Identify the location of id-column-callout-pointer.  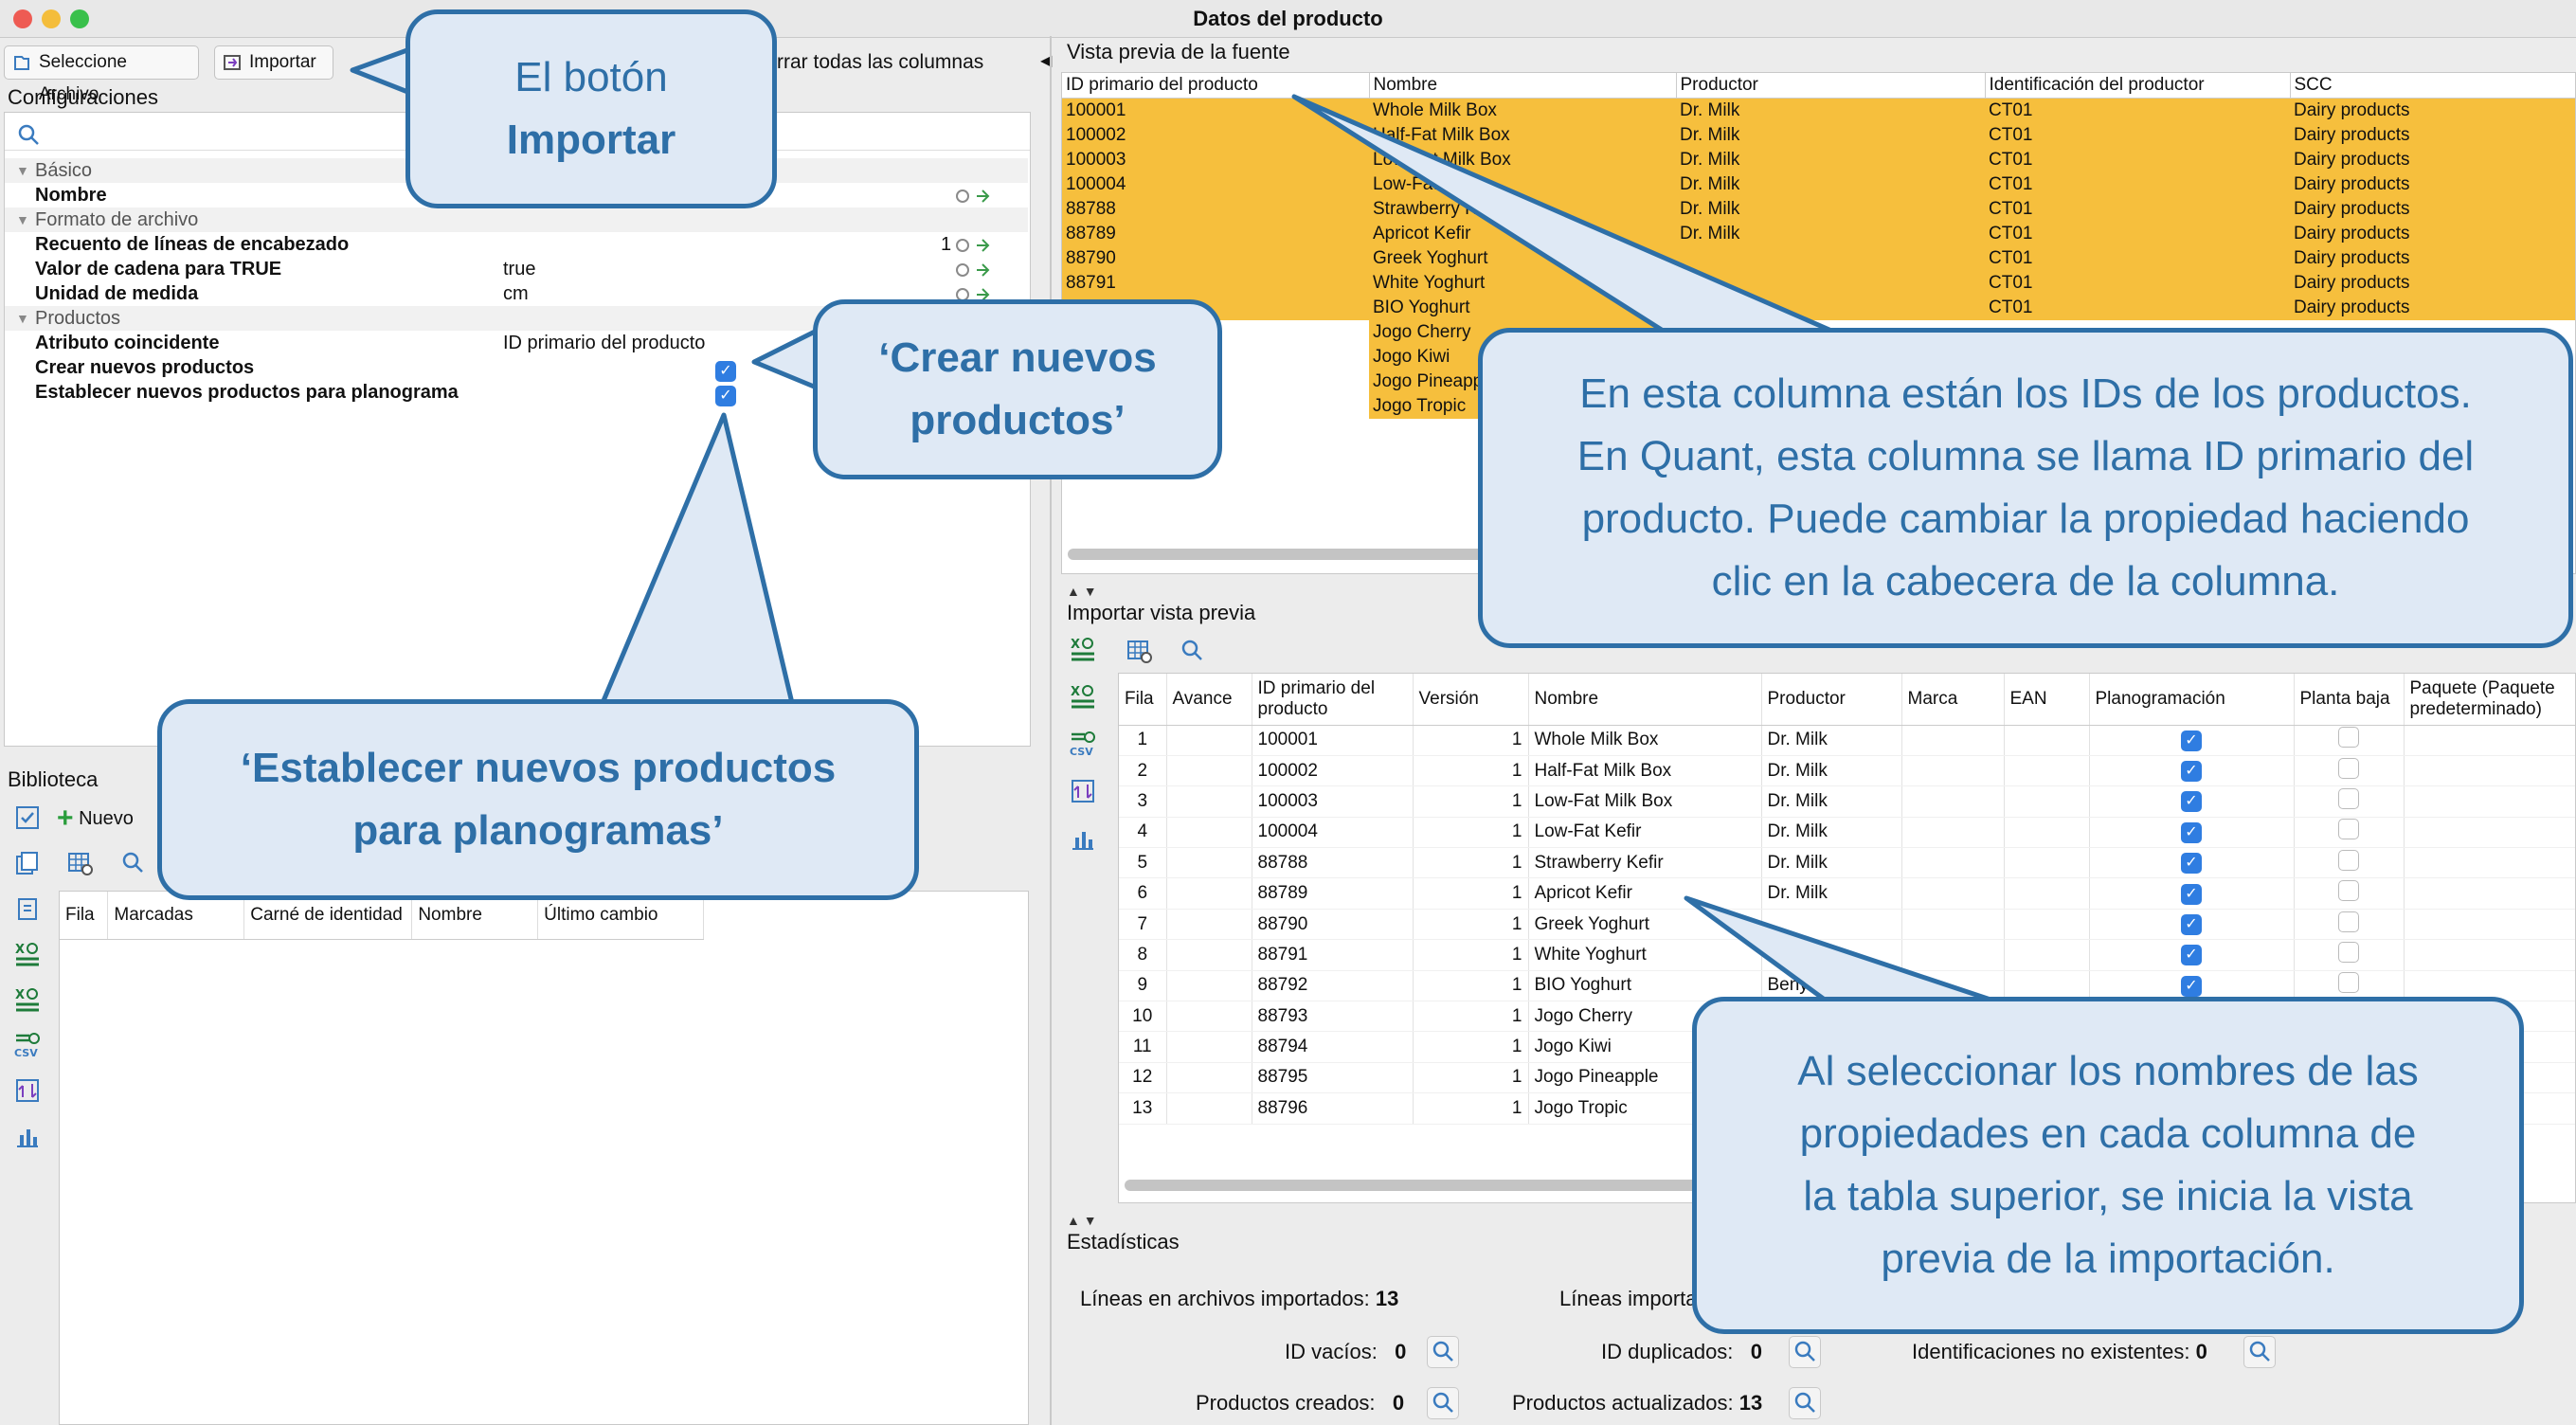
(1566, 215).